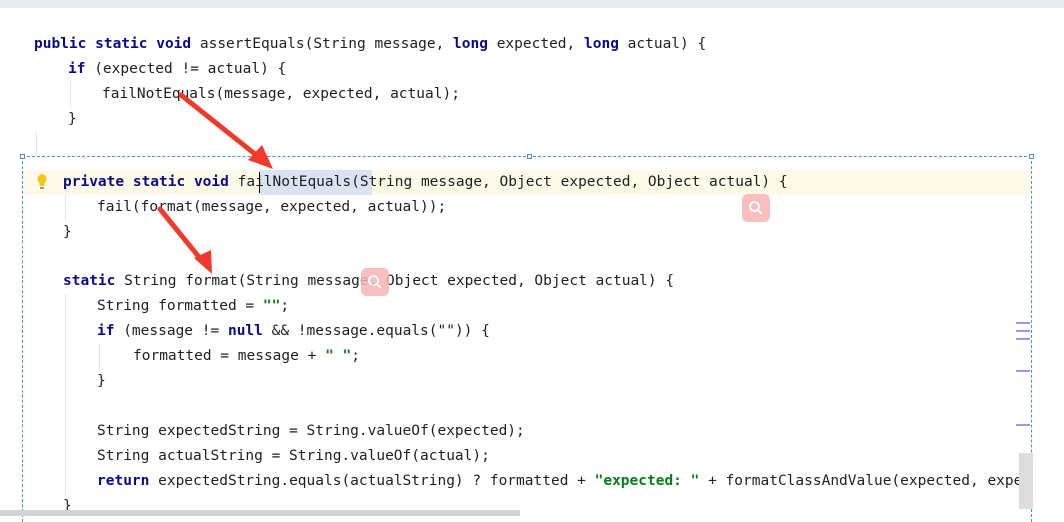 The image size is (1064, 522). Describe the element at coordinates (865, 481) in the screenshot. I see `code-text: + formatClassAndValue(expected, expect` at that location.